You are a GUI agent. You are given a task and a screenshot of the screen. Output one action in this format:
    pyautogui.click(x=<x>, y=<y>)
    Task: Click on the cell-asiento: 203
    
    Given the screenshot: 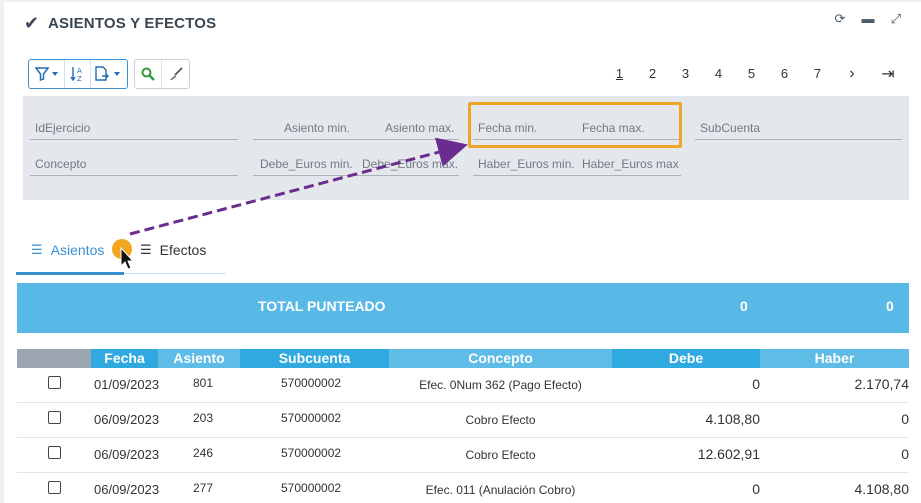 What is the action you would take?
    pyautogui.click(x=203, y=418)
    